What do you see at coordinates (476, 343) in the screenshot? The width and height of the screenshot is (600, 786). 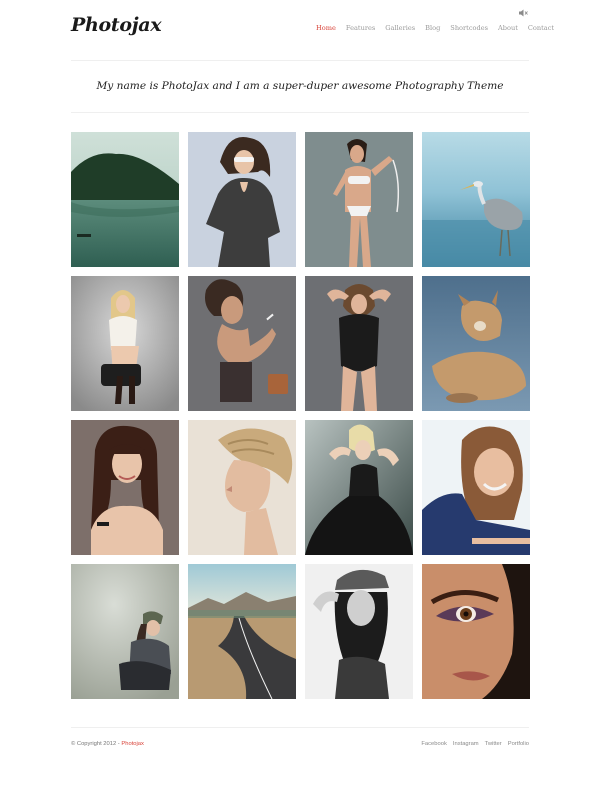 I see `photo-cougar-lying` at bounding box center [476, 343].